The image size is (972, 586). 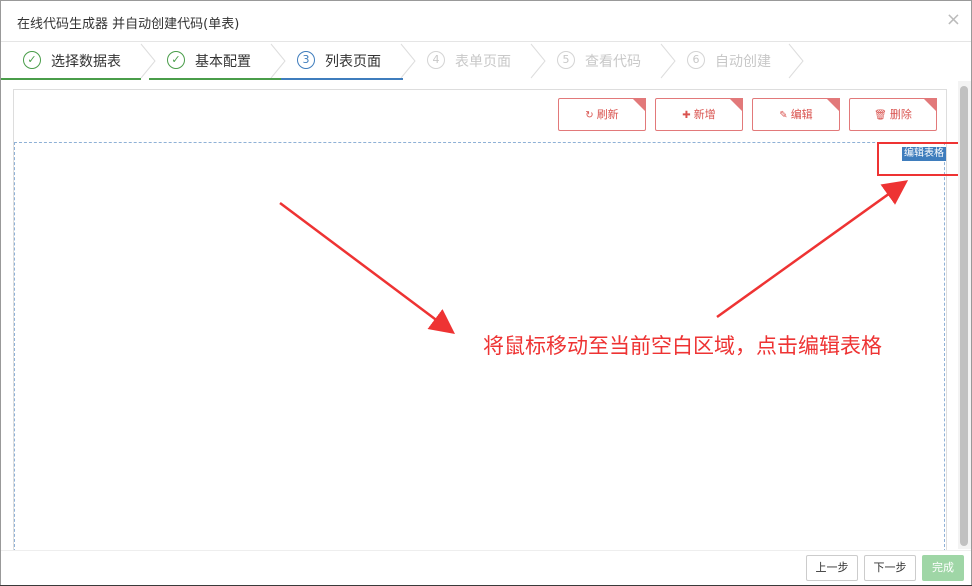 What do you see at coordinates (686, 115) in the screenshot?
I see `plus-icon: ✚` at bounding box center [686, 115].